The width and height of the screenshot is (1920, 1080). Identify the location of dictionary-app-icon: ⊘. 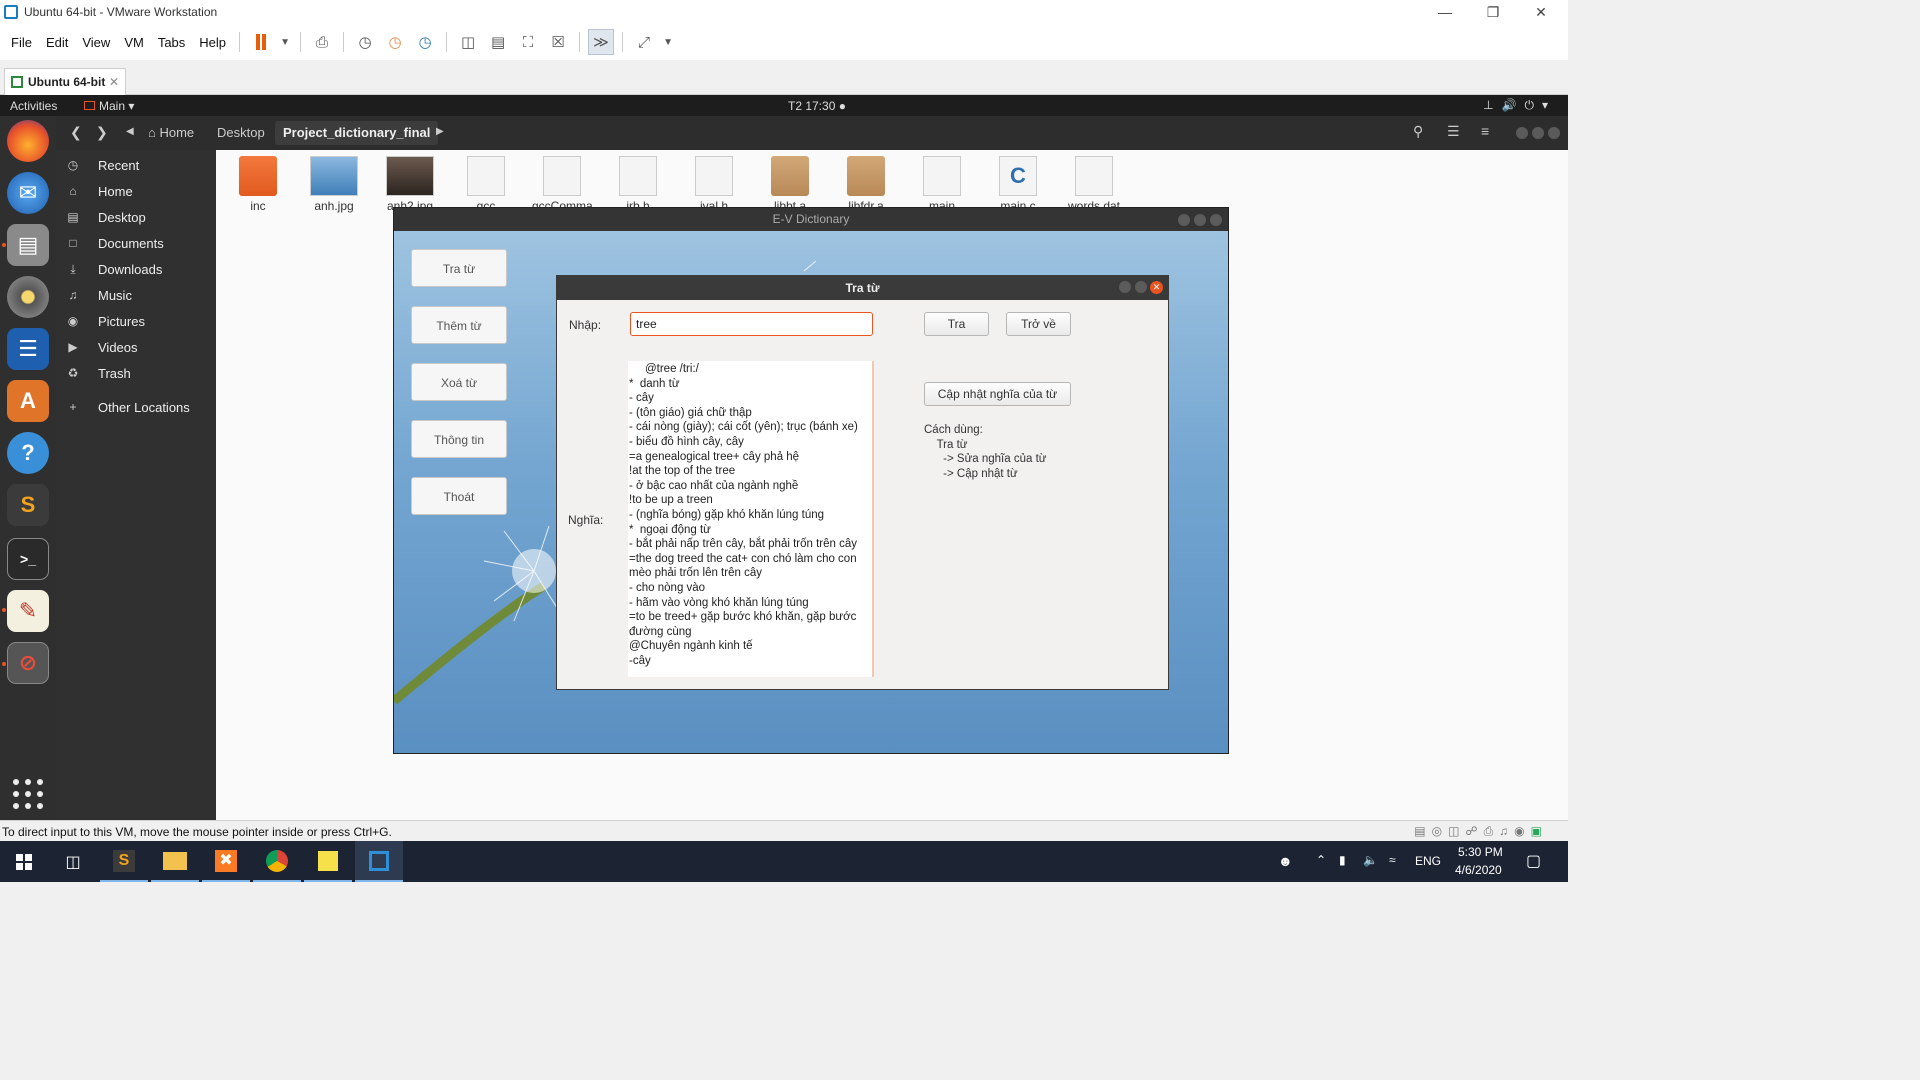
(28, 663).